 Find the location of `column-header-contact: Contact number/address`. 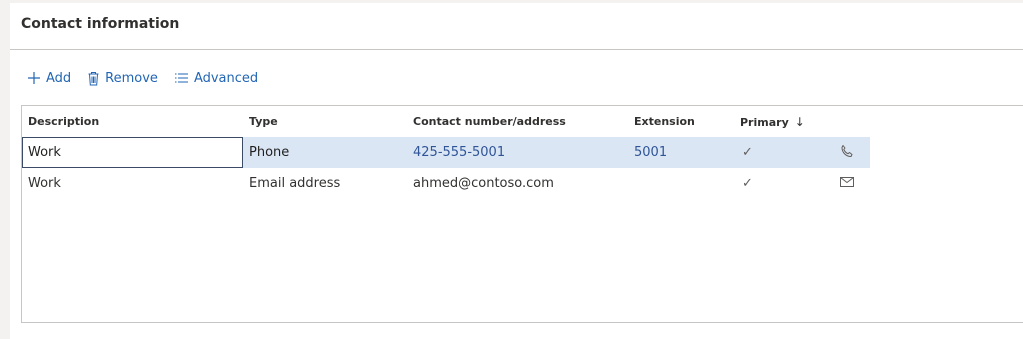

column-header-contact: Contact number/address is located at coordinates (517, 121).